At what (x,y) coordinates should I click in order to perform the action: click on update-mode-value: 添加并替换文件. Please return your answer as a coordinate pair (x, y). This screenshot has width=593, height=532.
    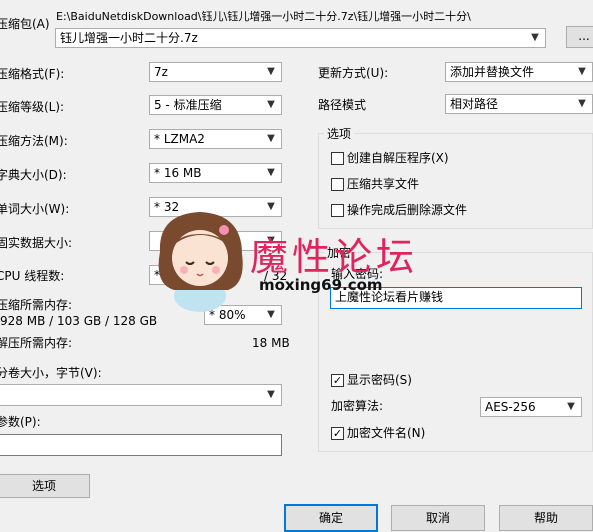
    Looking at the image, I should click on (492, 72).